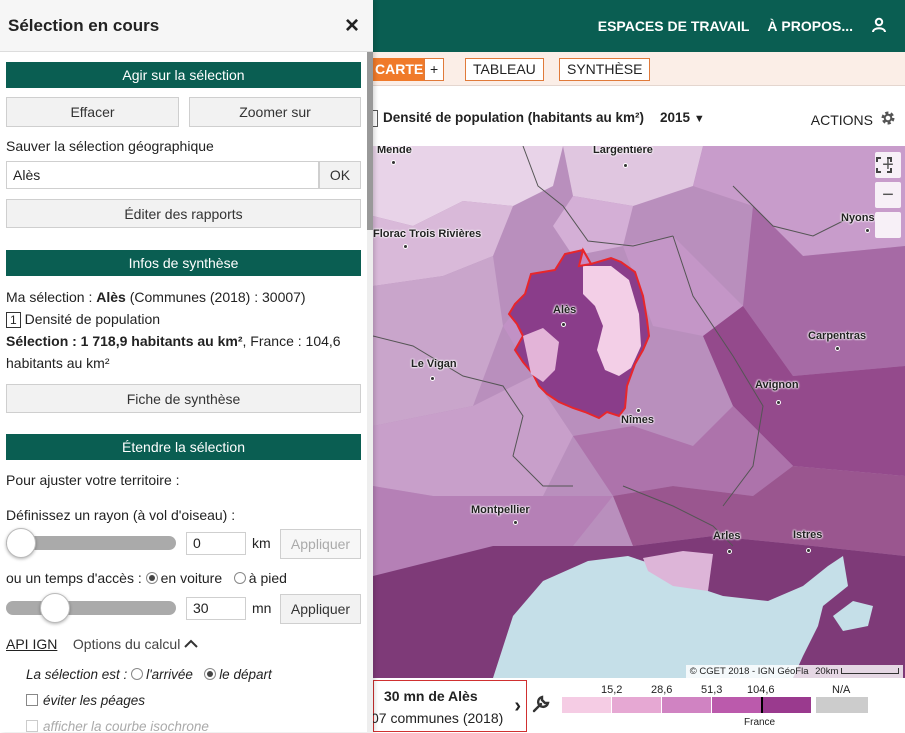  Describe the element at coordinates (245, 674) in the screenshot. I see `departure-label: le départ` at that location.